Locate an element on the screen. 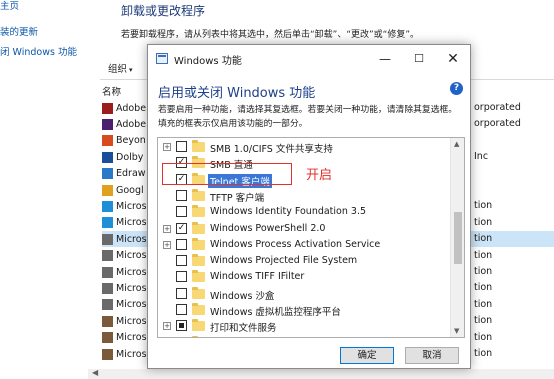  sidebar-home-link: 主页 is located at coordinates (9, 6).